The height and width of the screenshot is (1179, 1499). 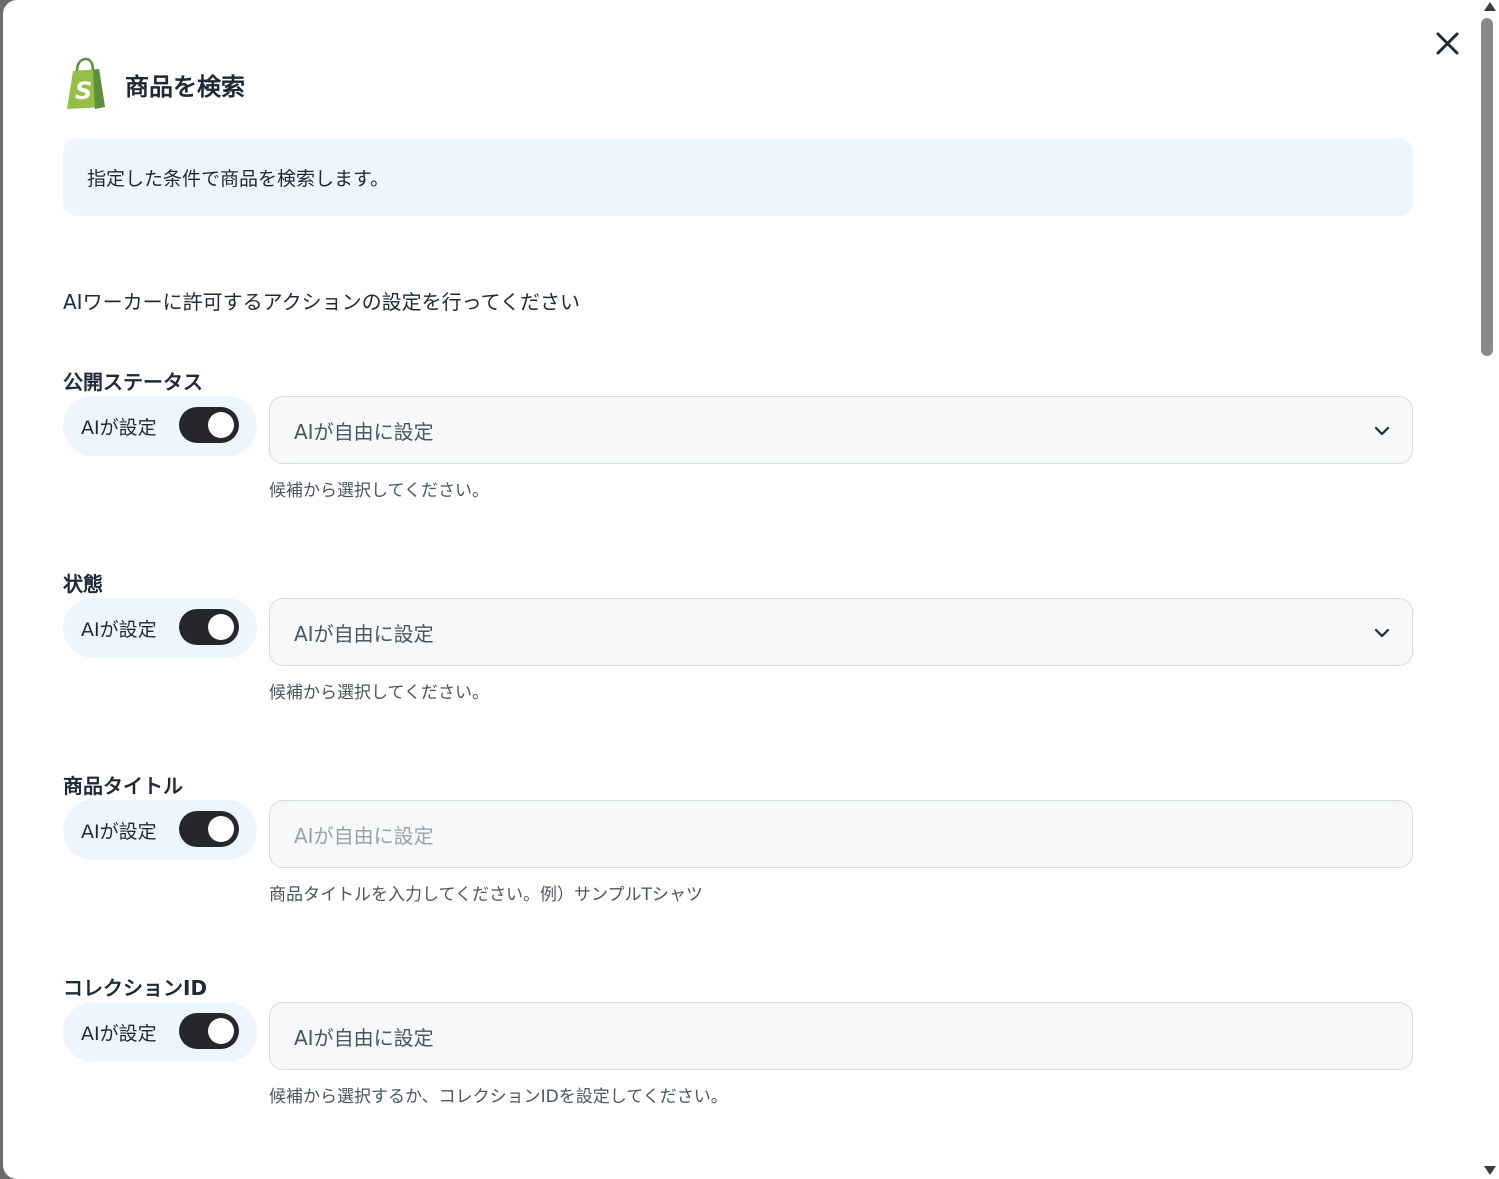 What do you see at coordinates (83, 584) in the screenshot?
I see `field-label: 状態` at bounding box center [83, 584].